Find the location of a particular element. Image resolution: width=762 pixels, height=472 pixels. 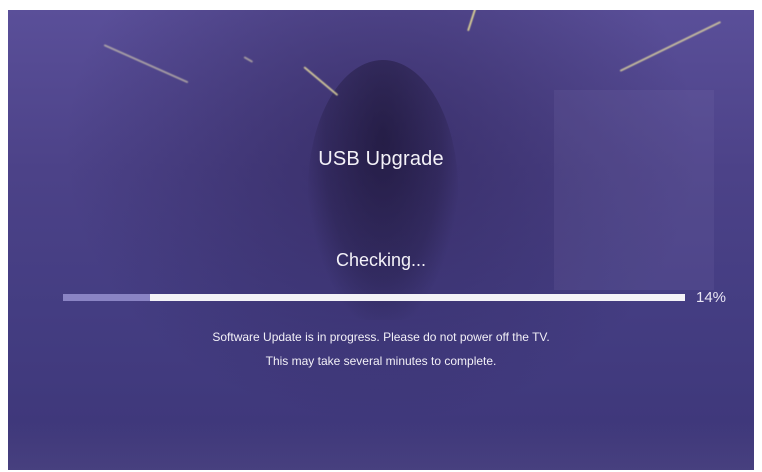

background-reflection-silhouette is located at coordinates (383, 190).